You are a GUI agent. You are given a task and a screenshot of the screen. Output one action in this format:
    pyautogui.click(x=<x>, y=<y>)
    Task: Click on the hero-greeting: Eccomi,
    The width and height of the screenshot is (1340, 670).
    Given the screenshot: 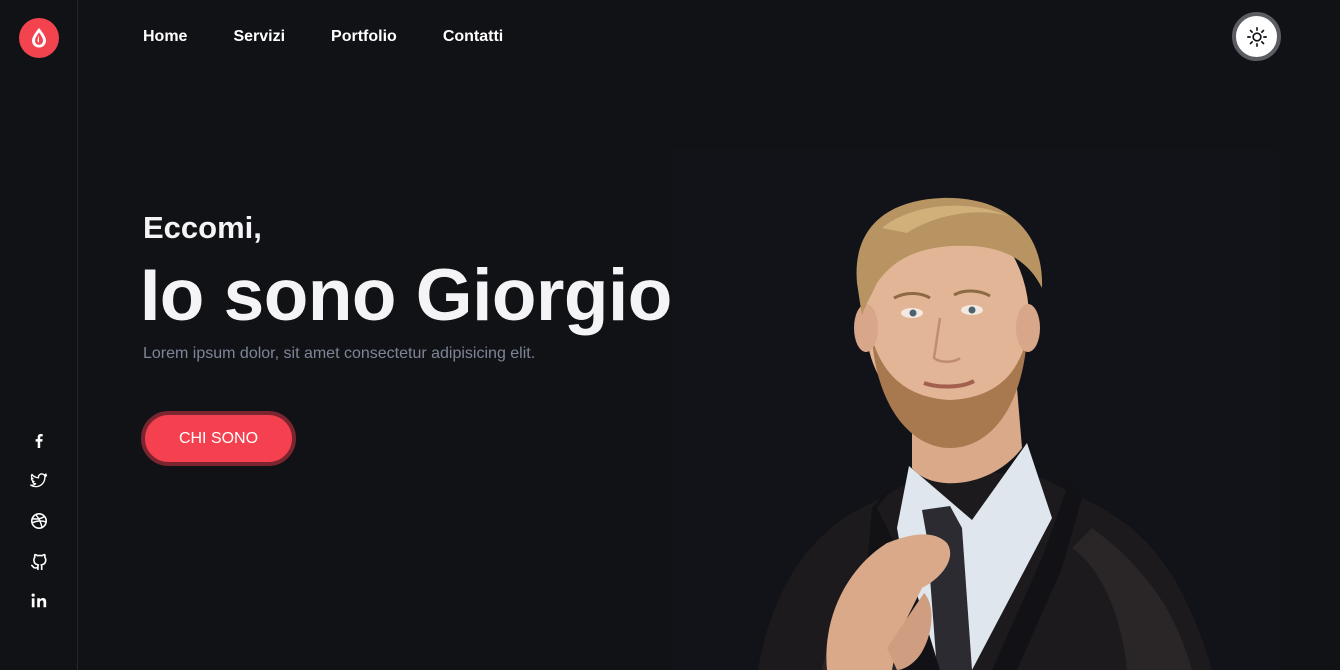 What is the action you would take?
    pyautogui.click(x=202, y=227)
    